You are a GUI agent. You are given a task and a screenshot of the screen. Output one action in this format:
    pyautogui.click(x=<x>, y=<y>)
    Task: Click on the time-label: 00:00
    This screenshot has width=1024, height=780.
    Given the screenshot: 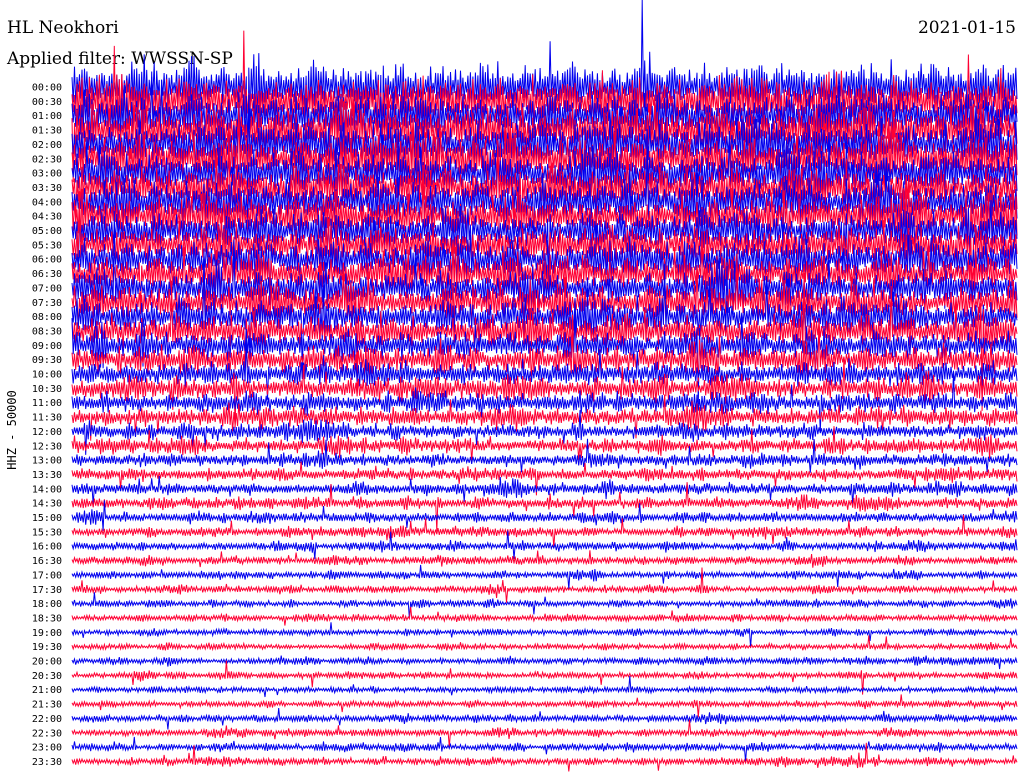 What is the action you would take?
    pyautogui.click(x=47, y=88)
    